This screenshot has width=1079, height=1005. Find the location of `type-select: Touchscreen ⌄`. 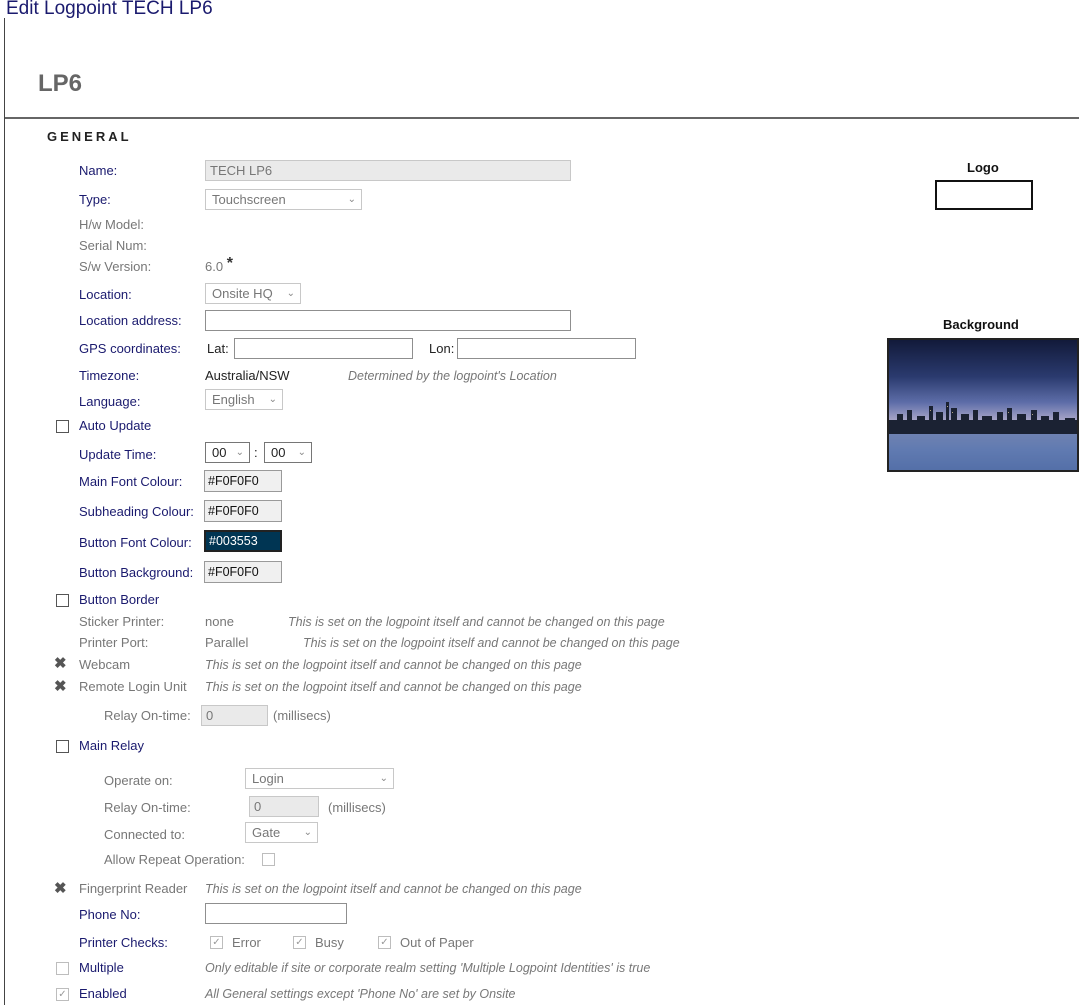

type-select: Touchscreen ⌄ is located at coordinates (283, 199).